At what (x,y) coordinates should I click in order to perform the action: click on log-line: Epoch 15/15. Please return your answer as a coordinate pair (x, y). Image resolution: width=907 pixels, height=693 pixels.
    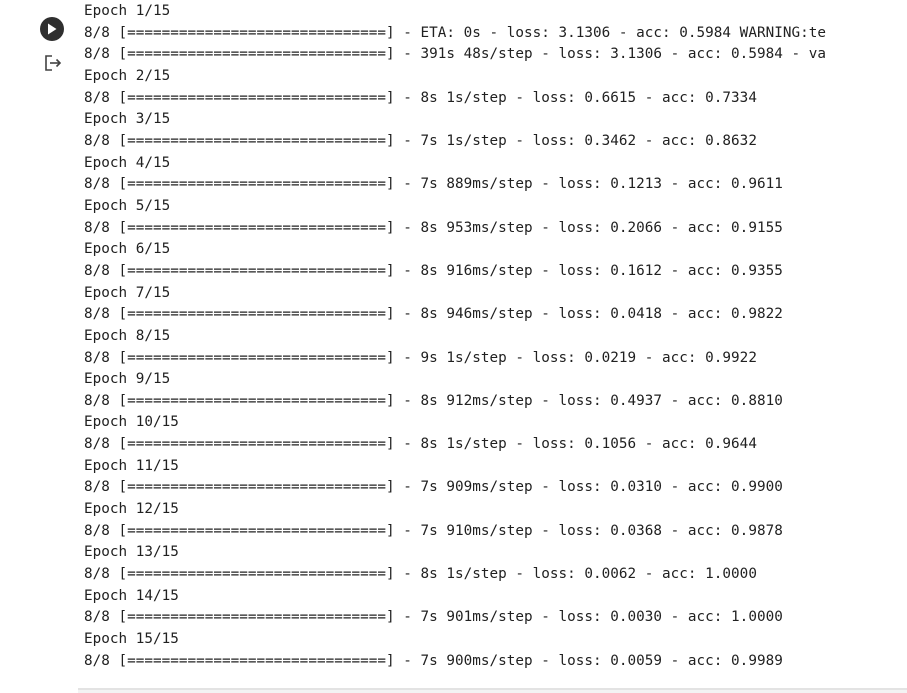
    Looking at the image, I should click on (131, 639).